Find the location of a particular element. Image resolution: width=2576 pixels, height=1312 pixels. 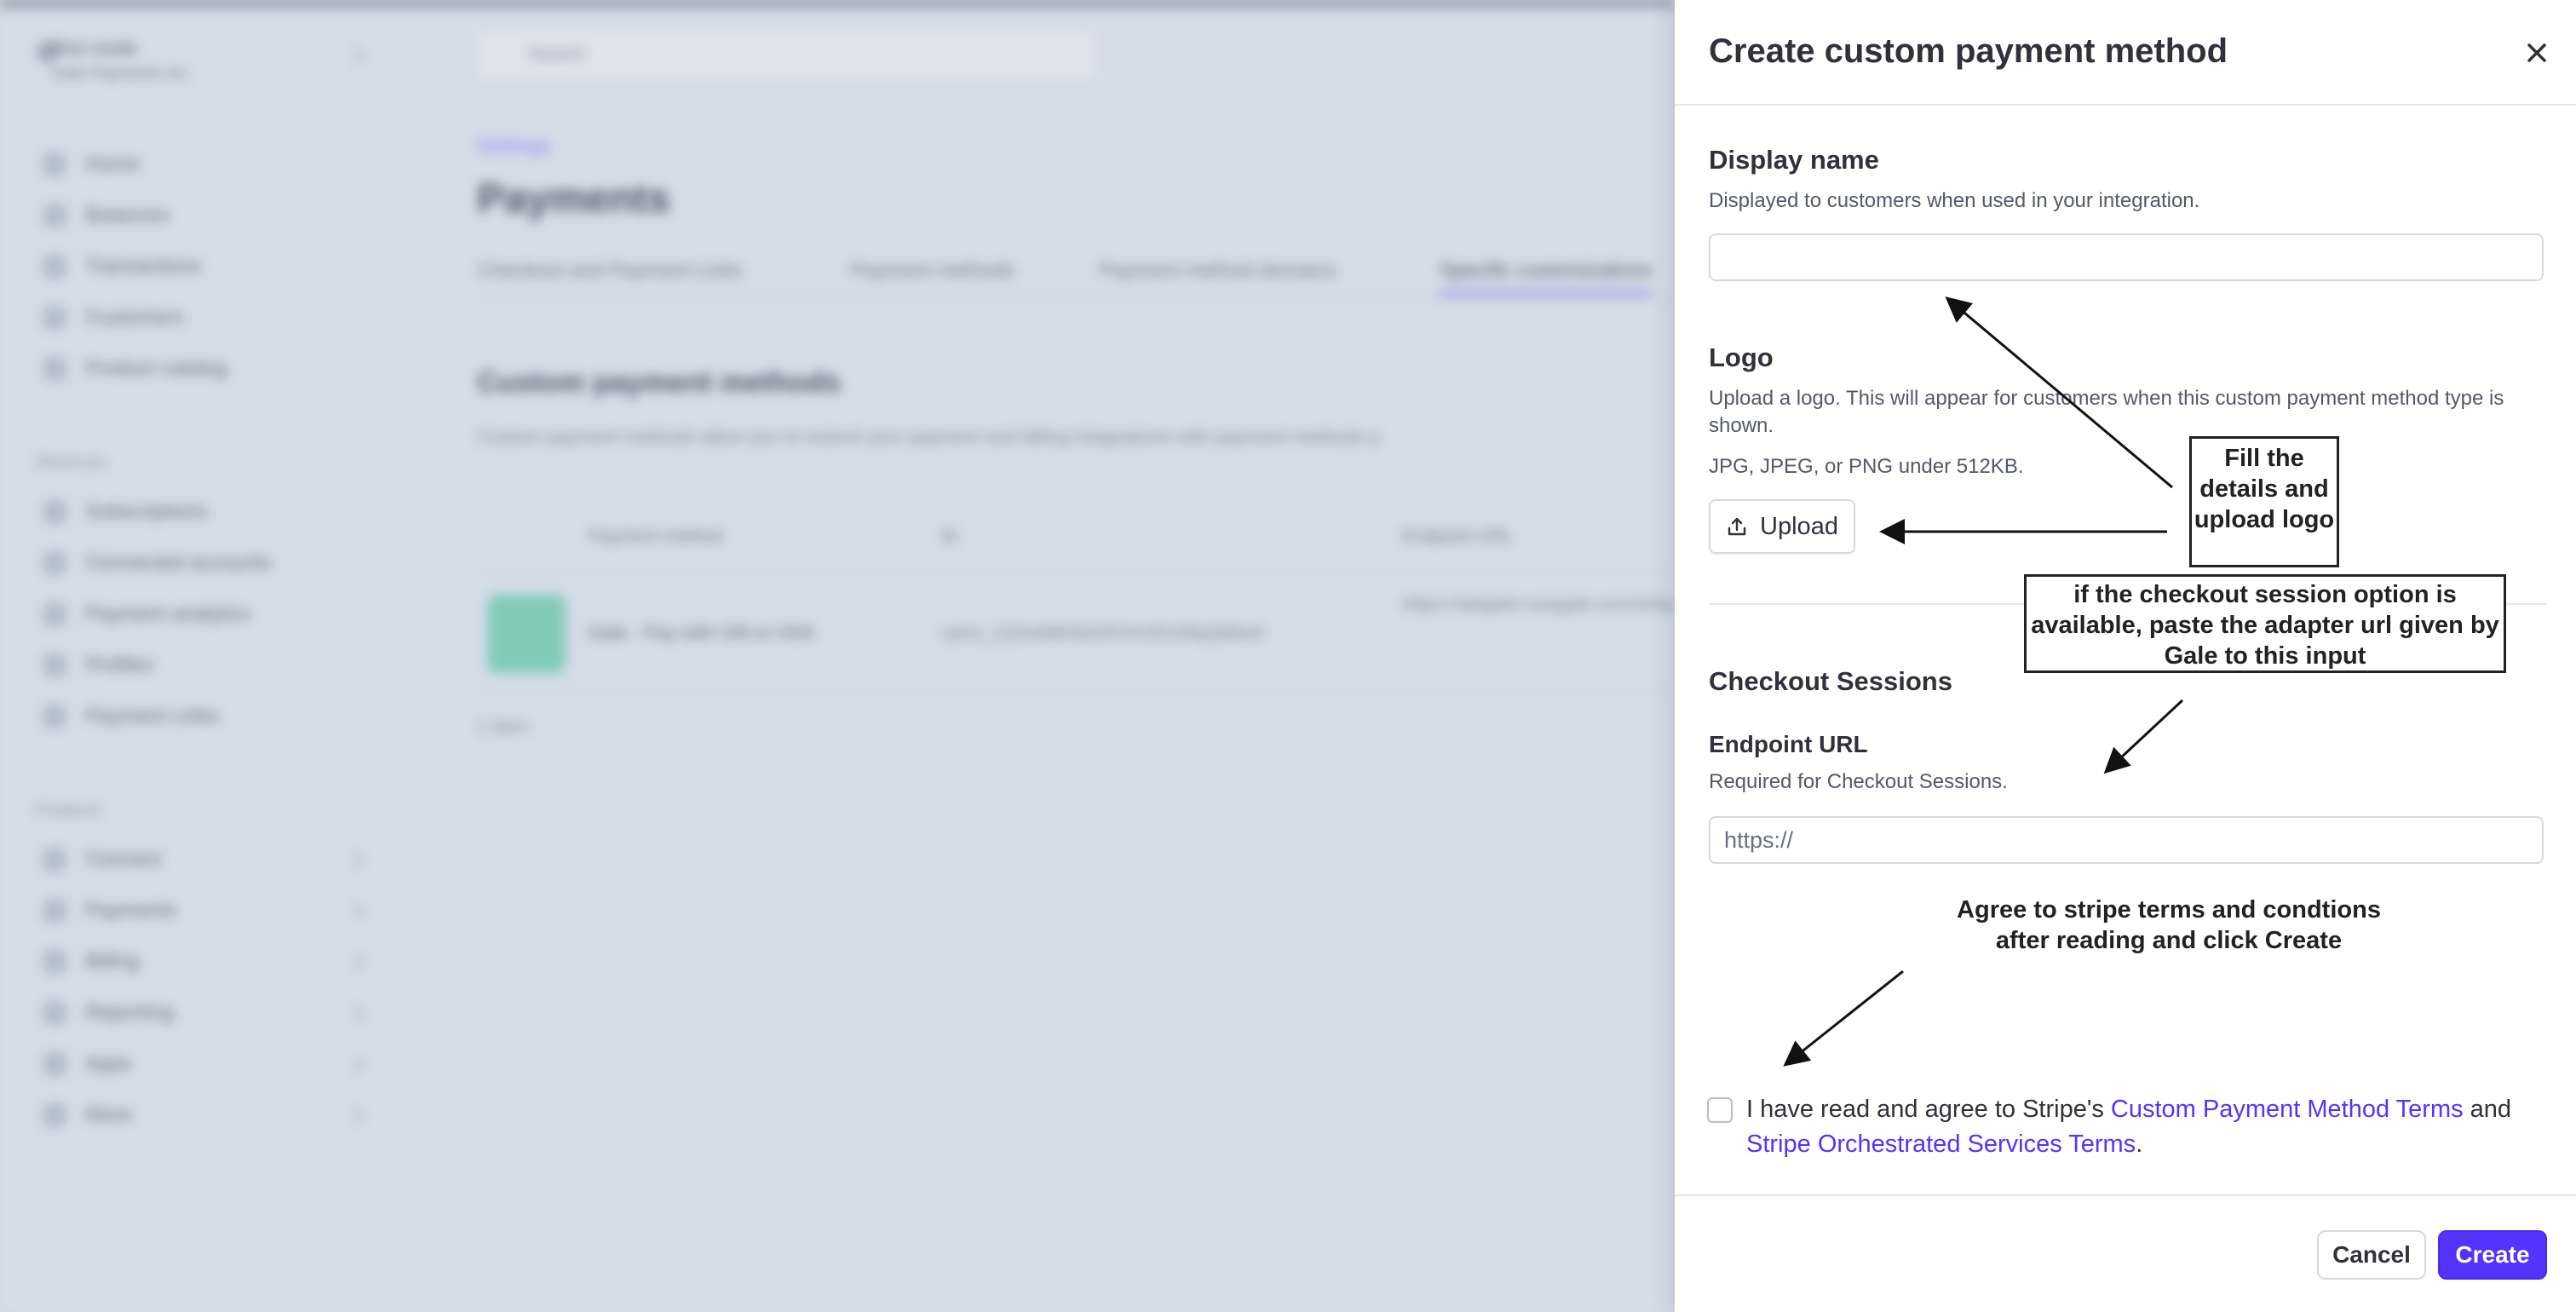

nav-label: Product catalog is located at coordinates (156, 368).